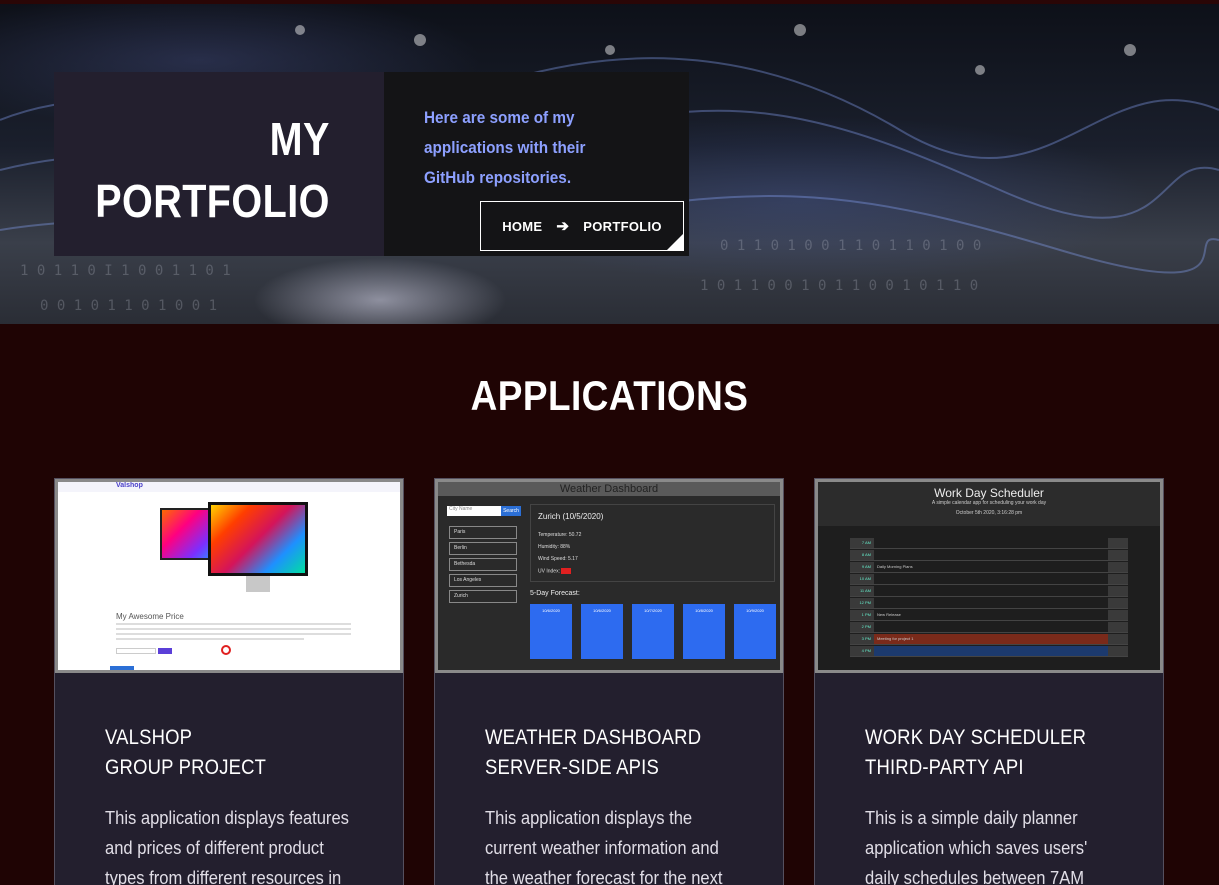 Image resolution: width=1219 pixels, height=885 pixels. What do you see at coordinates (653, 631) in the screenshot?
I see `forecast-card: 10/7/2020` at bounding box center [653, 631].